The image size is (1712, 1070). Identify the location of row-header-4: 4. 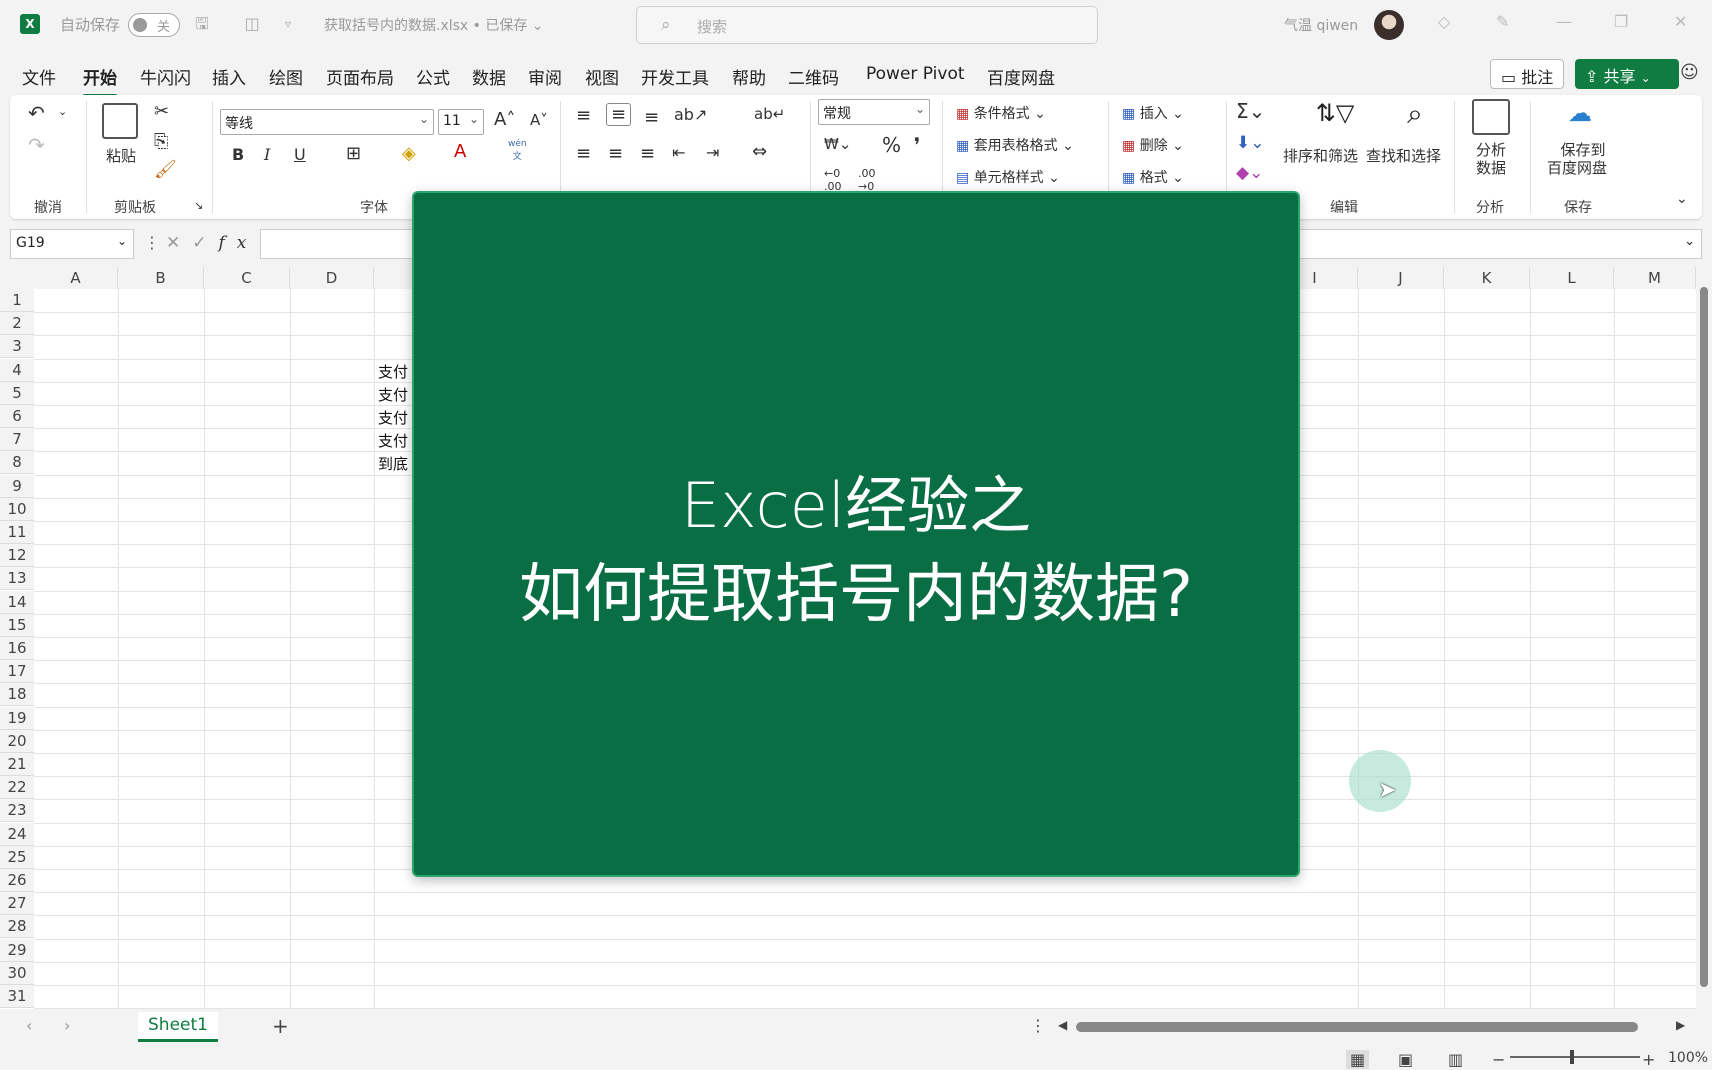
(17, 370).